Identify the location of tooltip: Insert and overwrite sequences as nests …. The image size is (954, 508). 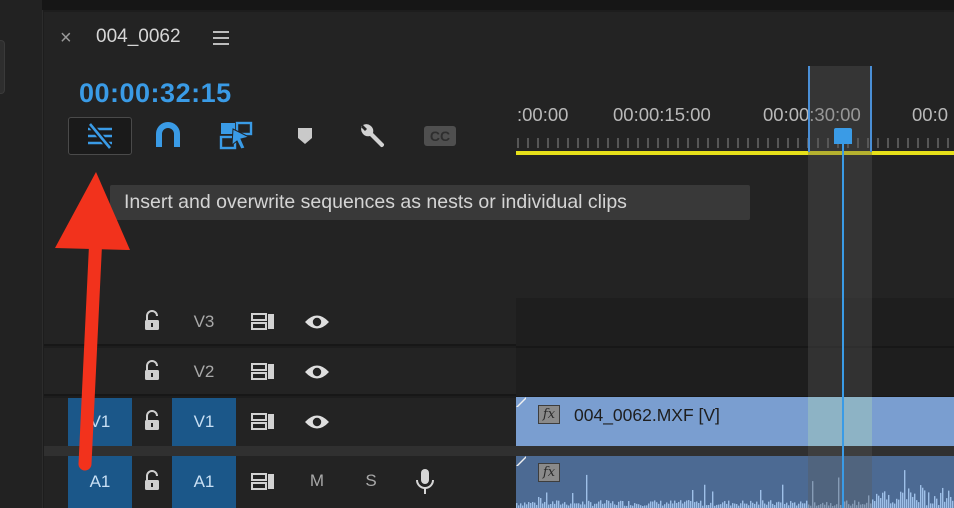
(430, 202).